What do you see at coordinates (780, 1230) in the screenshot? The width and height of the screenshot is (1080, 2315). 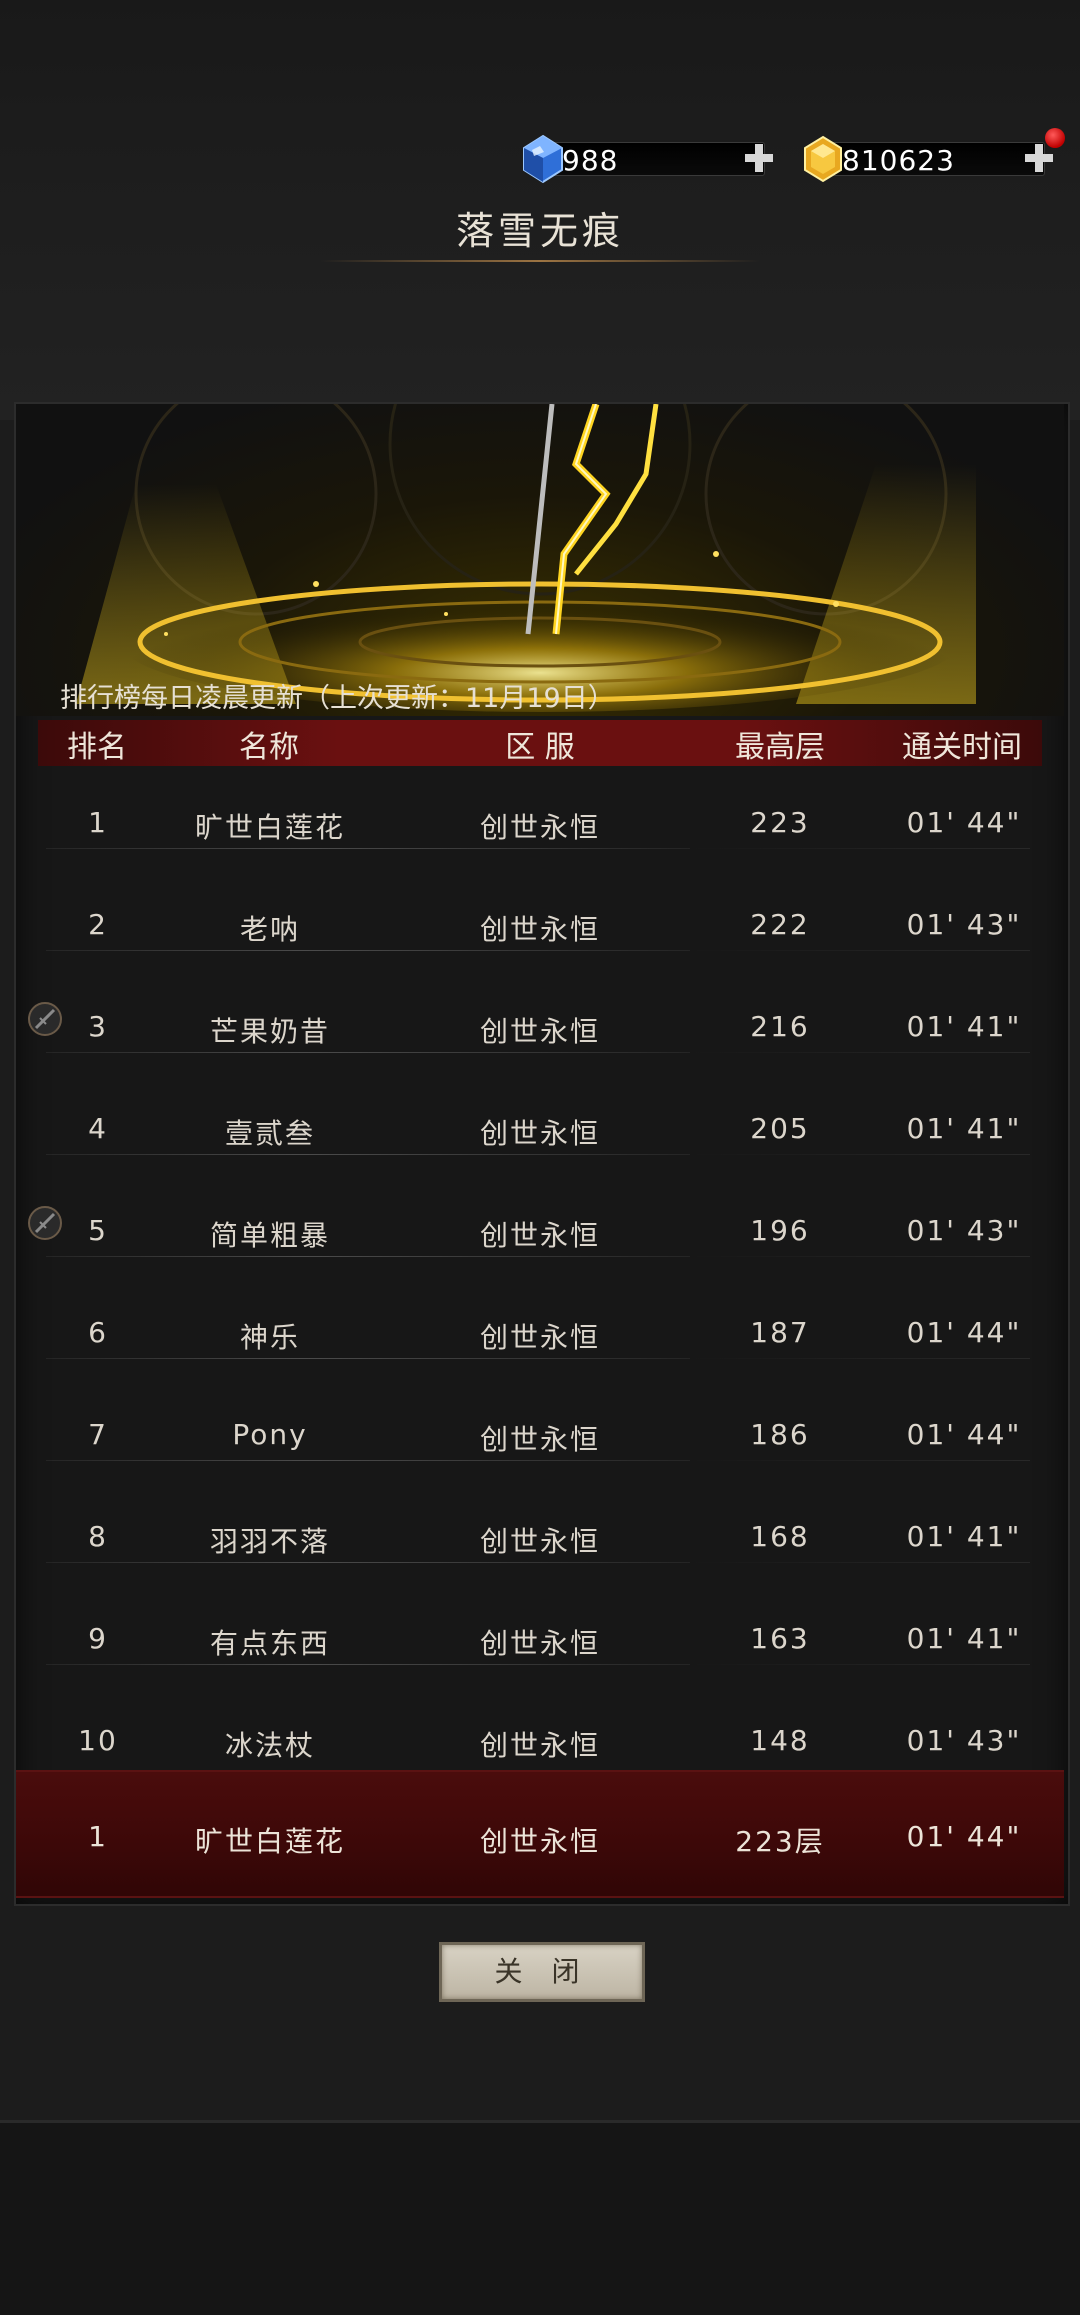 I see `row-floor: 196` at bounding box center [780, 1230].